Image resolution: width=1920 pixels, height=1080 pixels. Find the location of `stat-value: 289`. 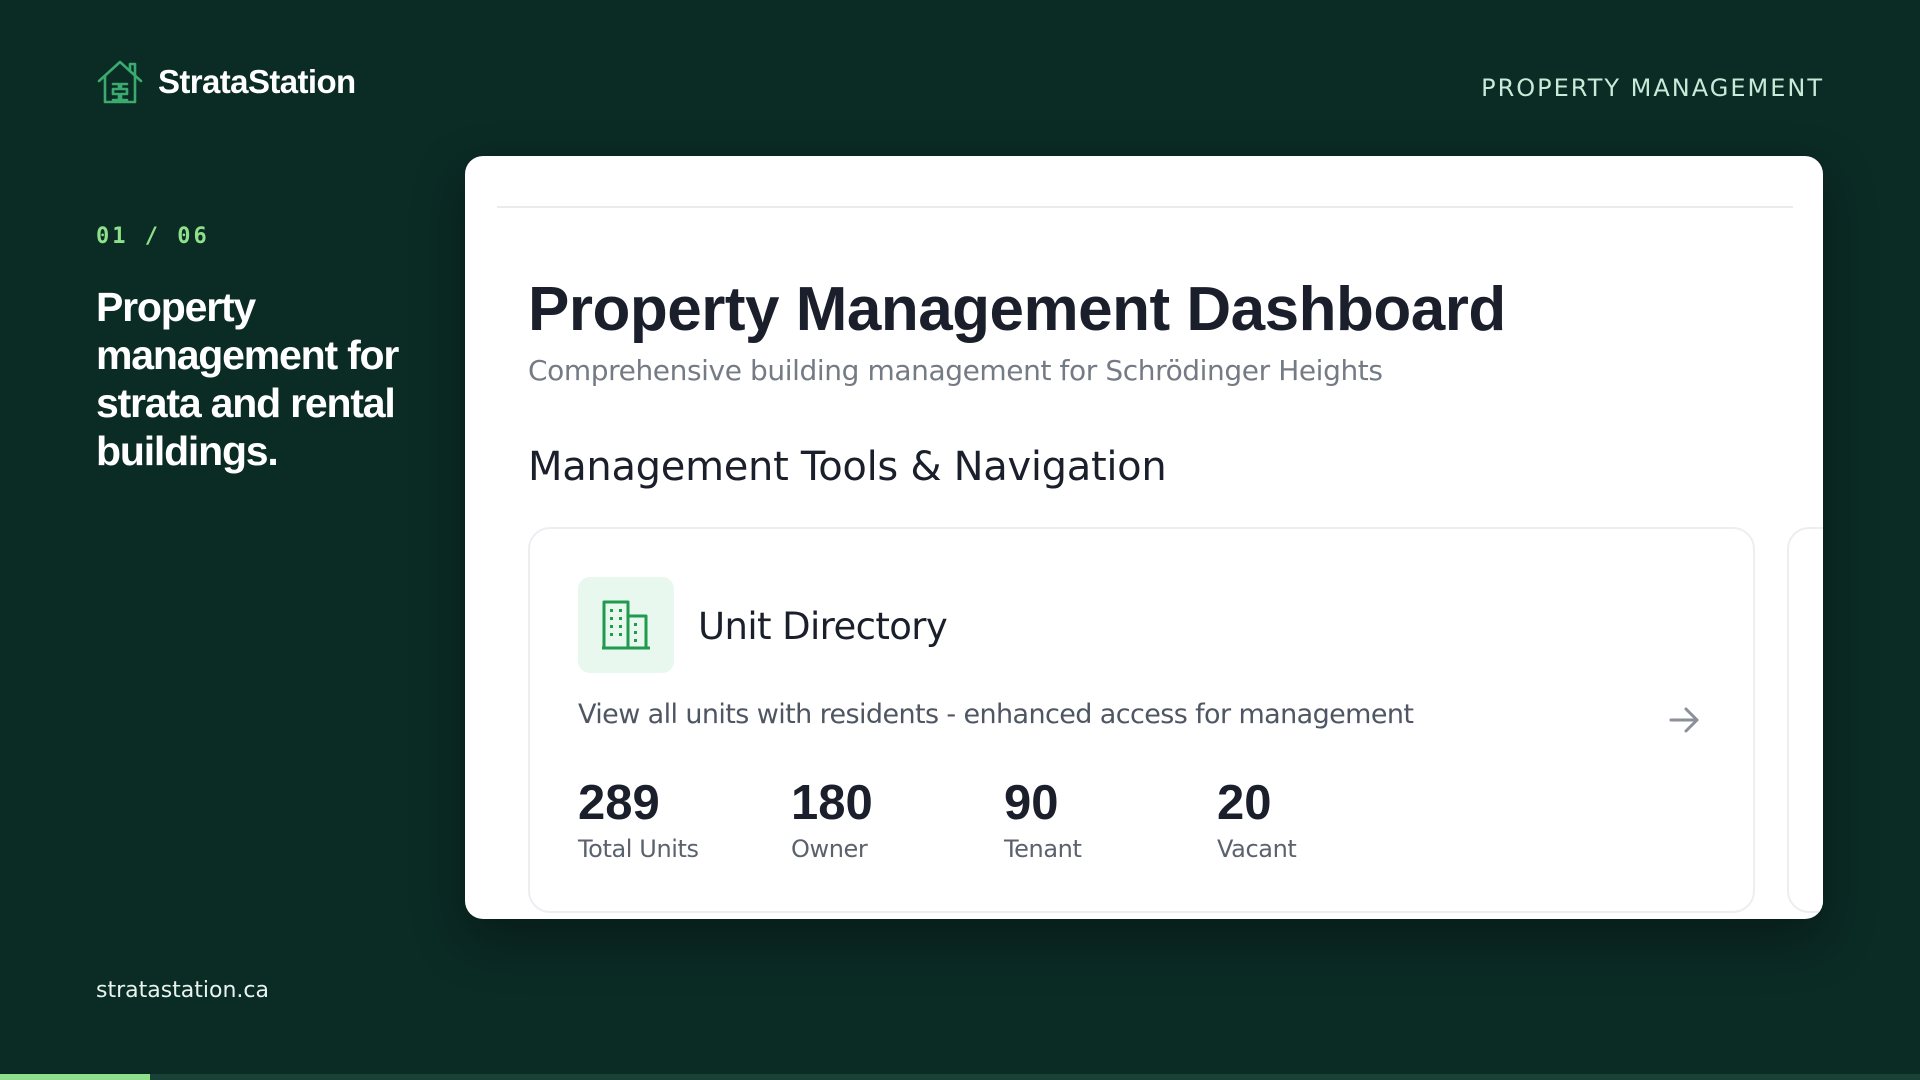

stat-value: 289 is located at coordinates (619, 803).